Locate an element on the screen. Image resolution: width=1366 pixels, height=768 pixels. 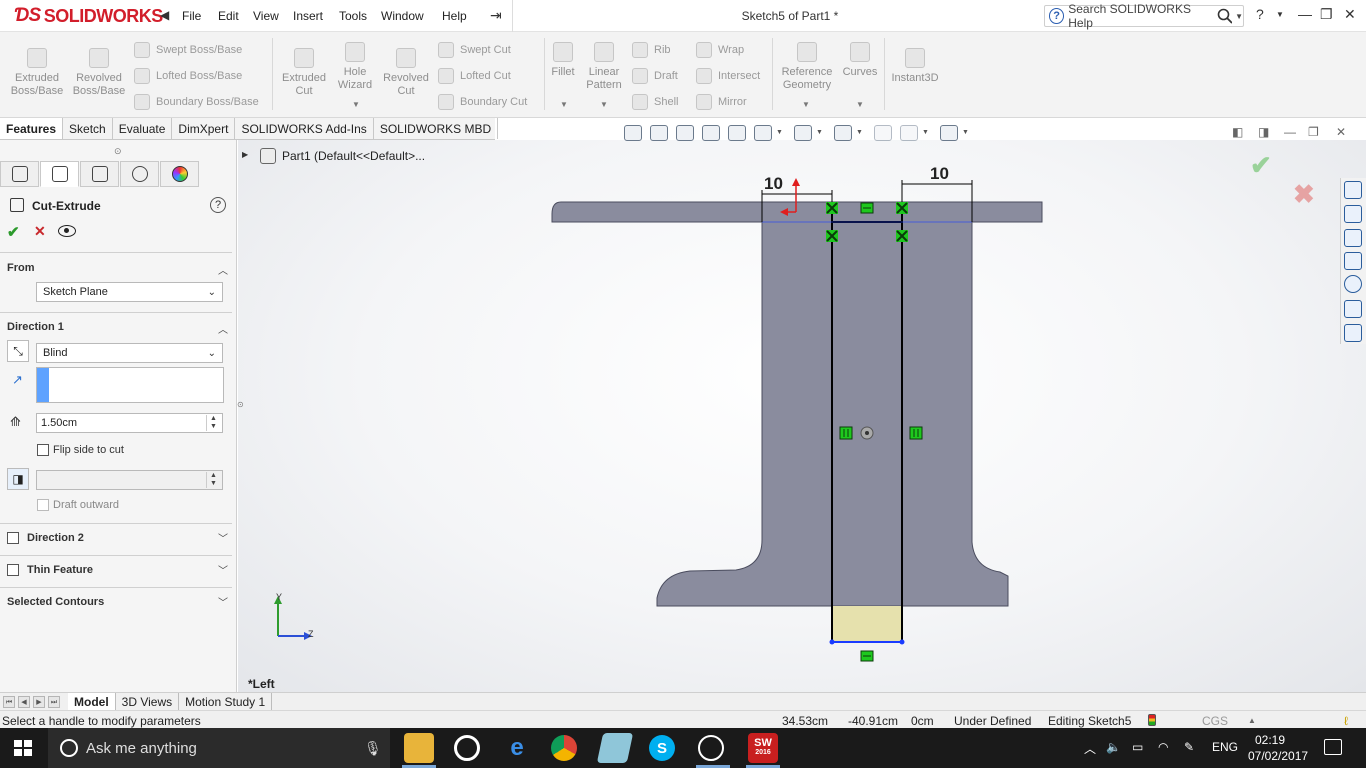
zoom-area-icon is located at coordinates (659, 133).